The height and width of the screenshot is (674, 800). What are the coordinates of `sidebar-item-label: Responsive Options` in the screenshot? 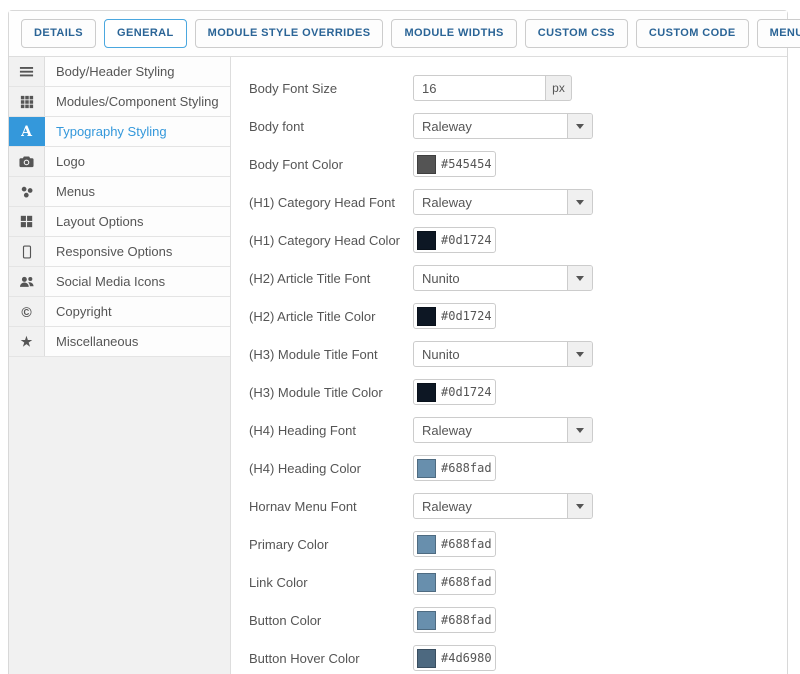 It's located at (137, 251).